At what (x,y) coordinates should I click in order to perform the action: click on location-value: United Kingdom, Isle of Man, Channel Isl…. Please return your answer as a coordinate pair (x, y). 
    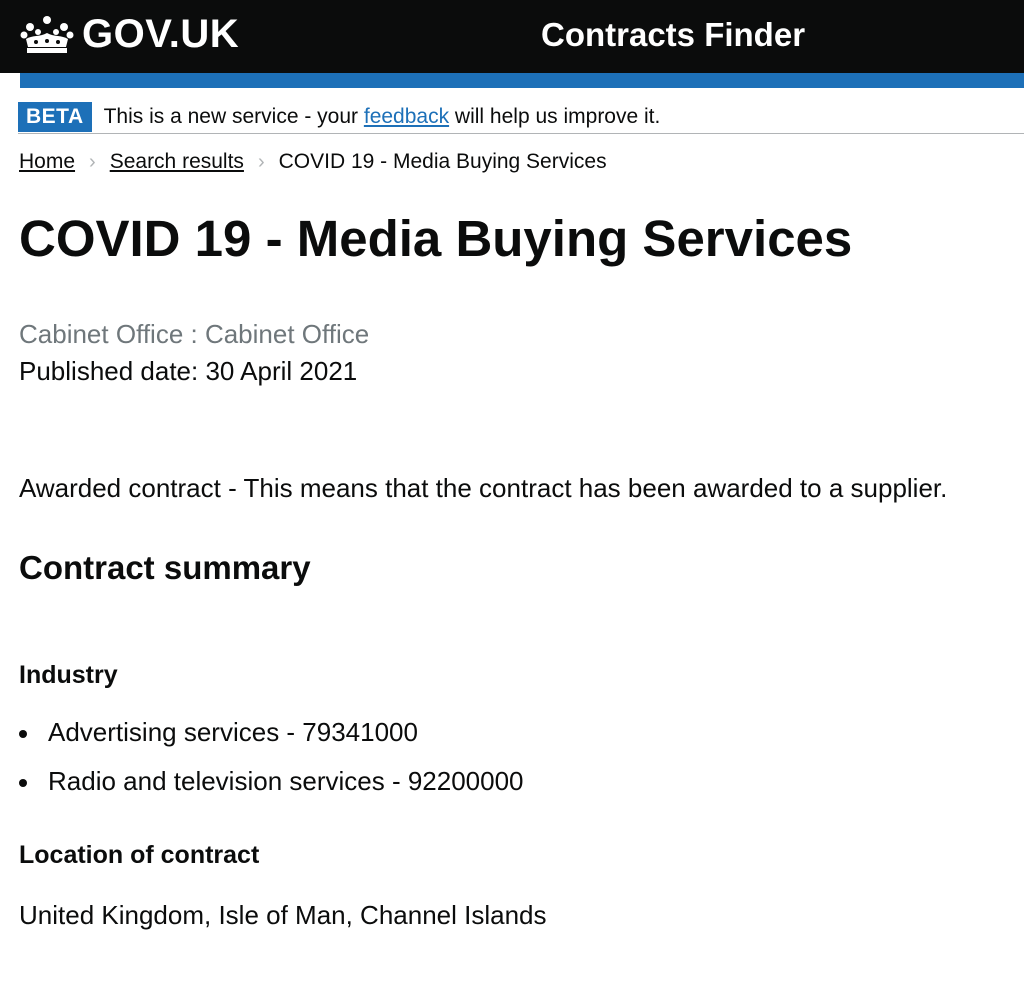
    Looking at the image, I should click on (283, 915).